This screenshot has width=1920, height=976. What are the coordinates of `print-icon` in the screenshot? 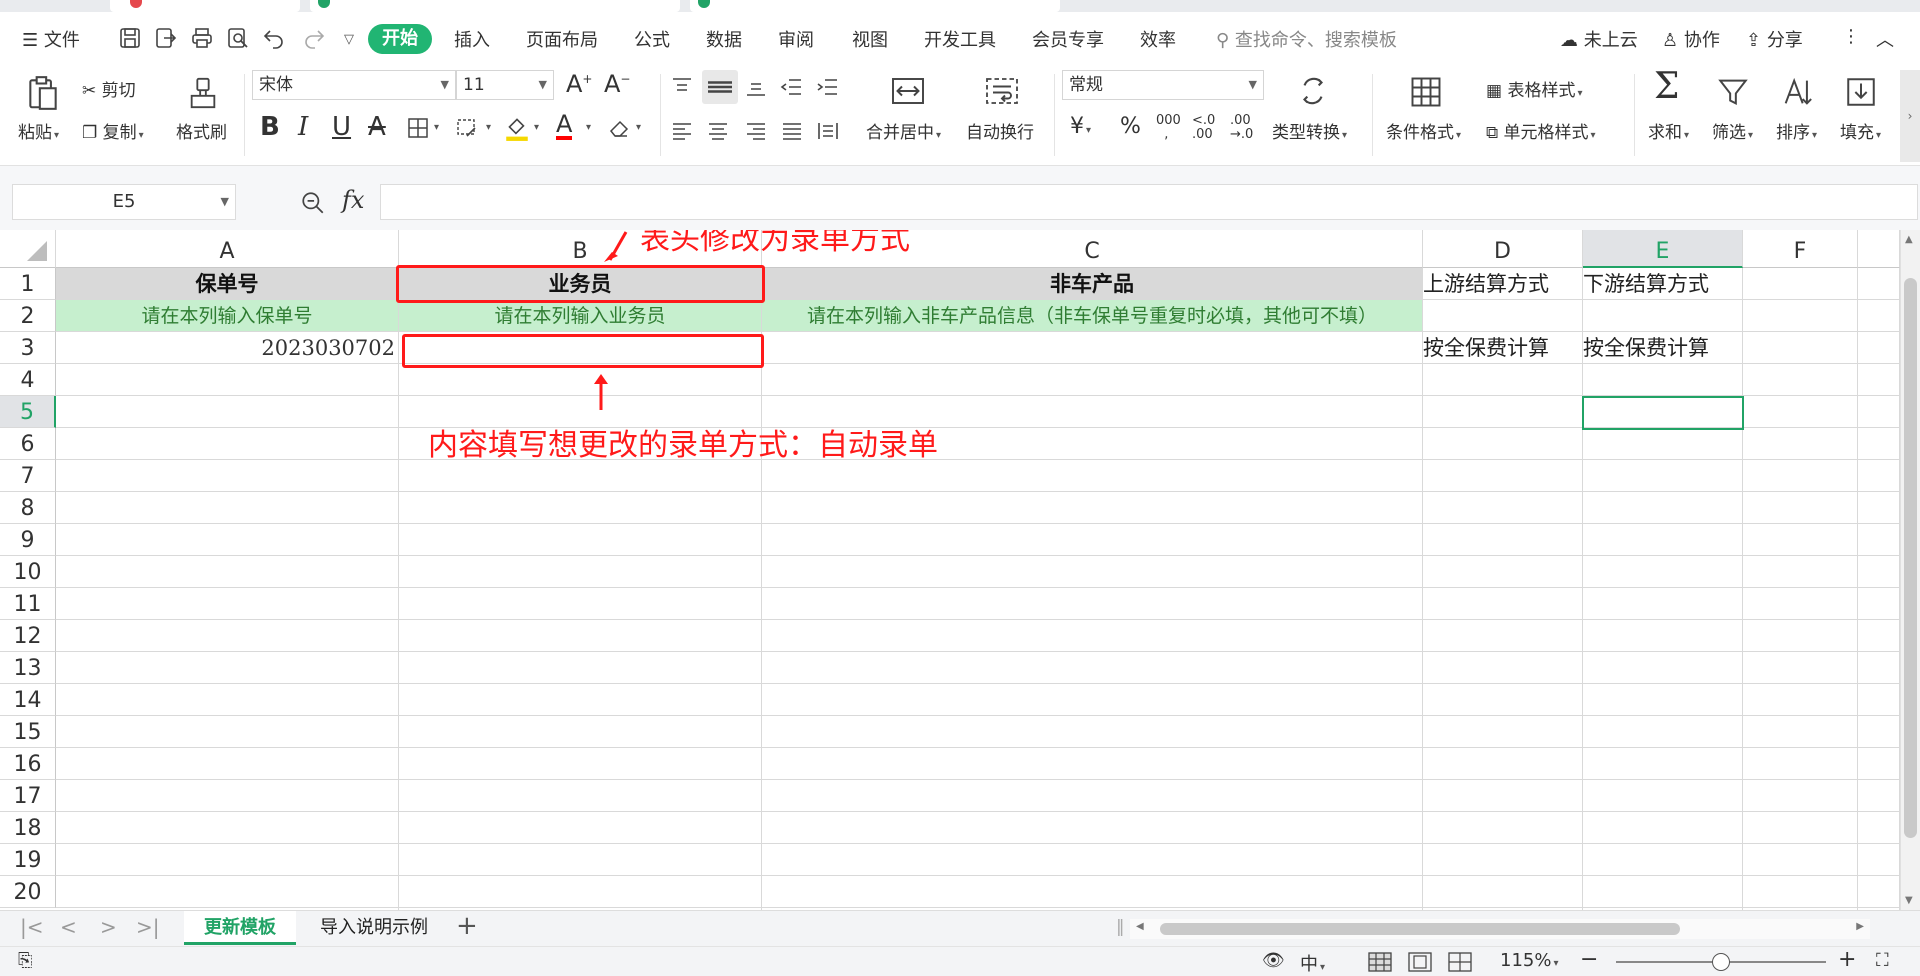 It's located at (202, 38).